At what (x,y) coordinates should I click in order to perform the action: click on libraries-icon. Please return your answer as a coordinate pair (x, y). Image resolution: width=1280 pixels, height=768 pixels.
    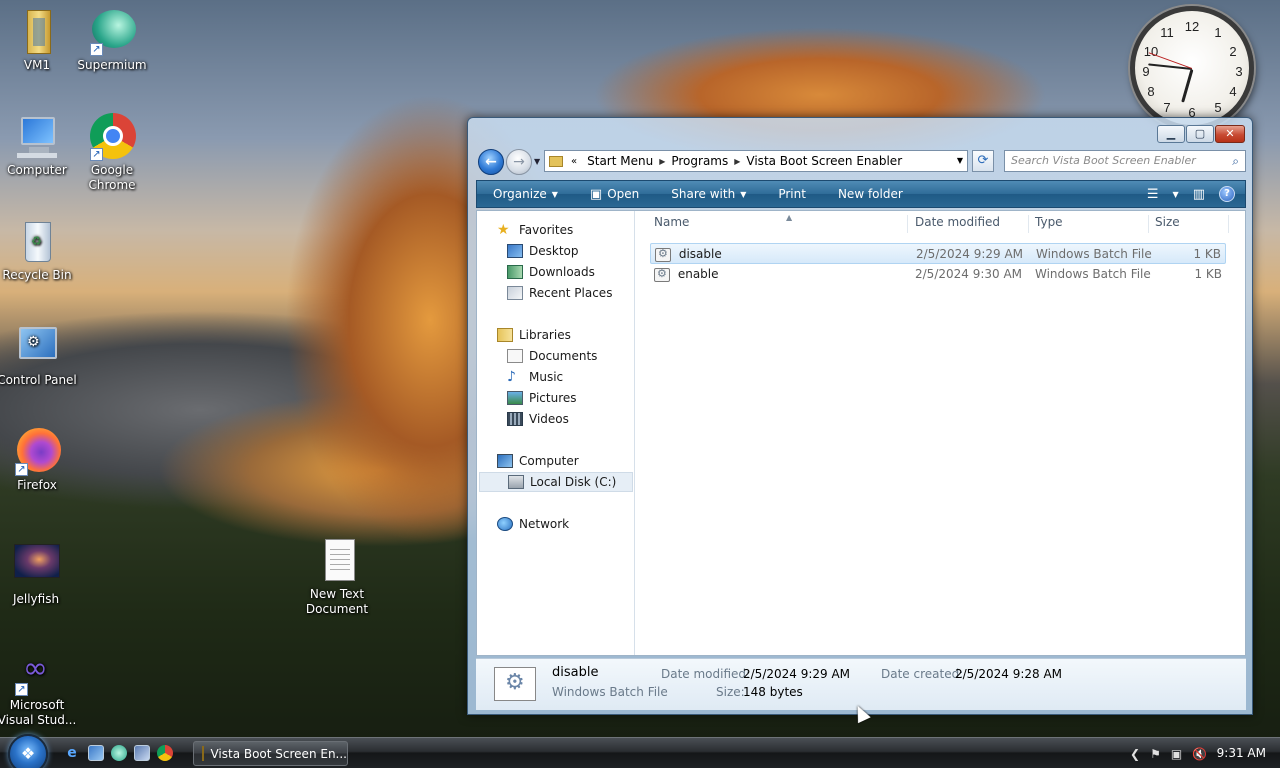
    Looking at the image, I should click on (505, 335).